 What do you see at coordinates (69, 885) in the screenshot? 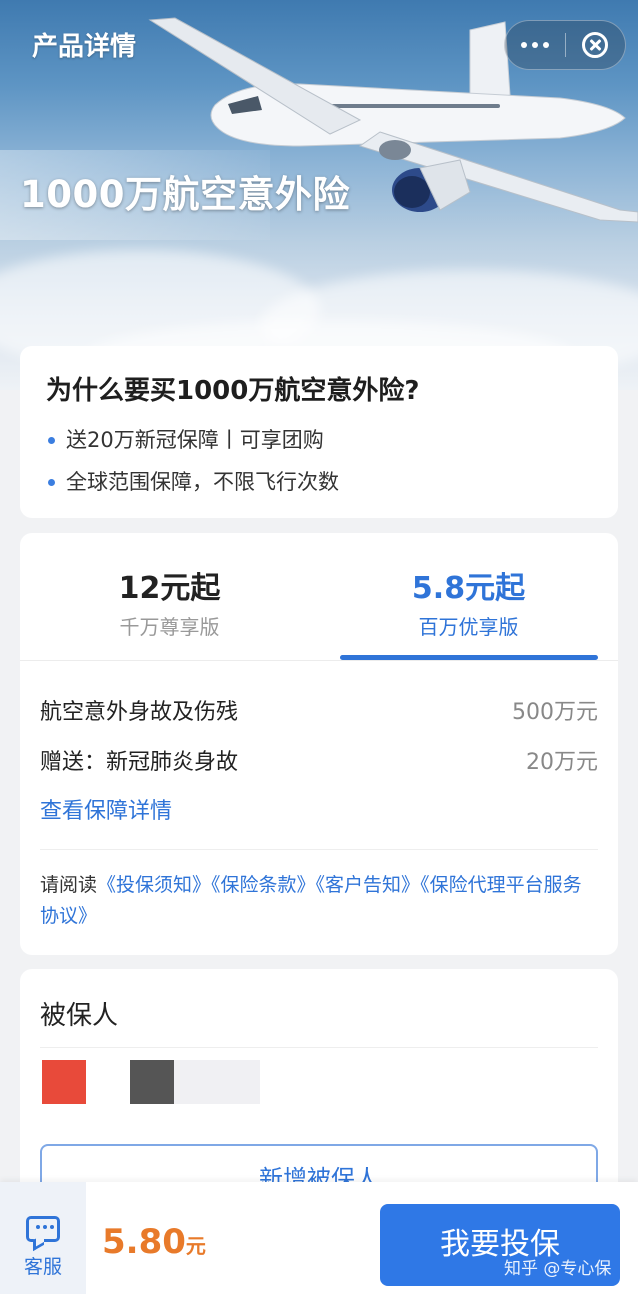
I see `terms-prefix: 请阅读` at bounding box center [69, 885].